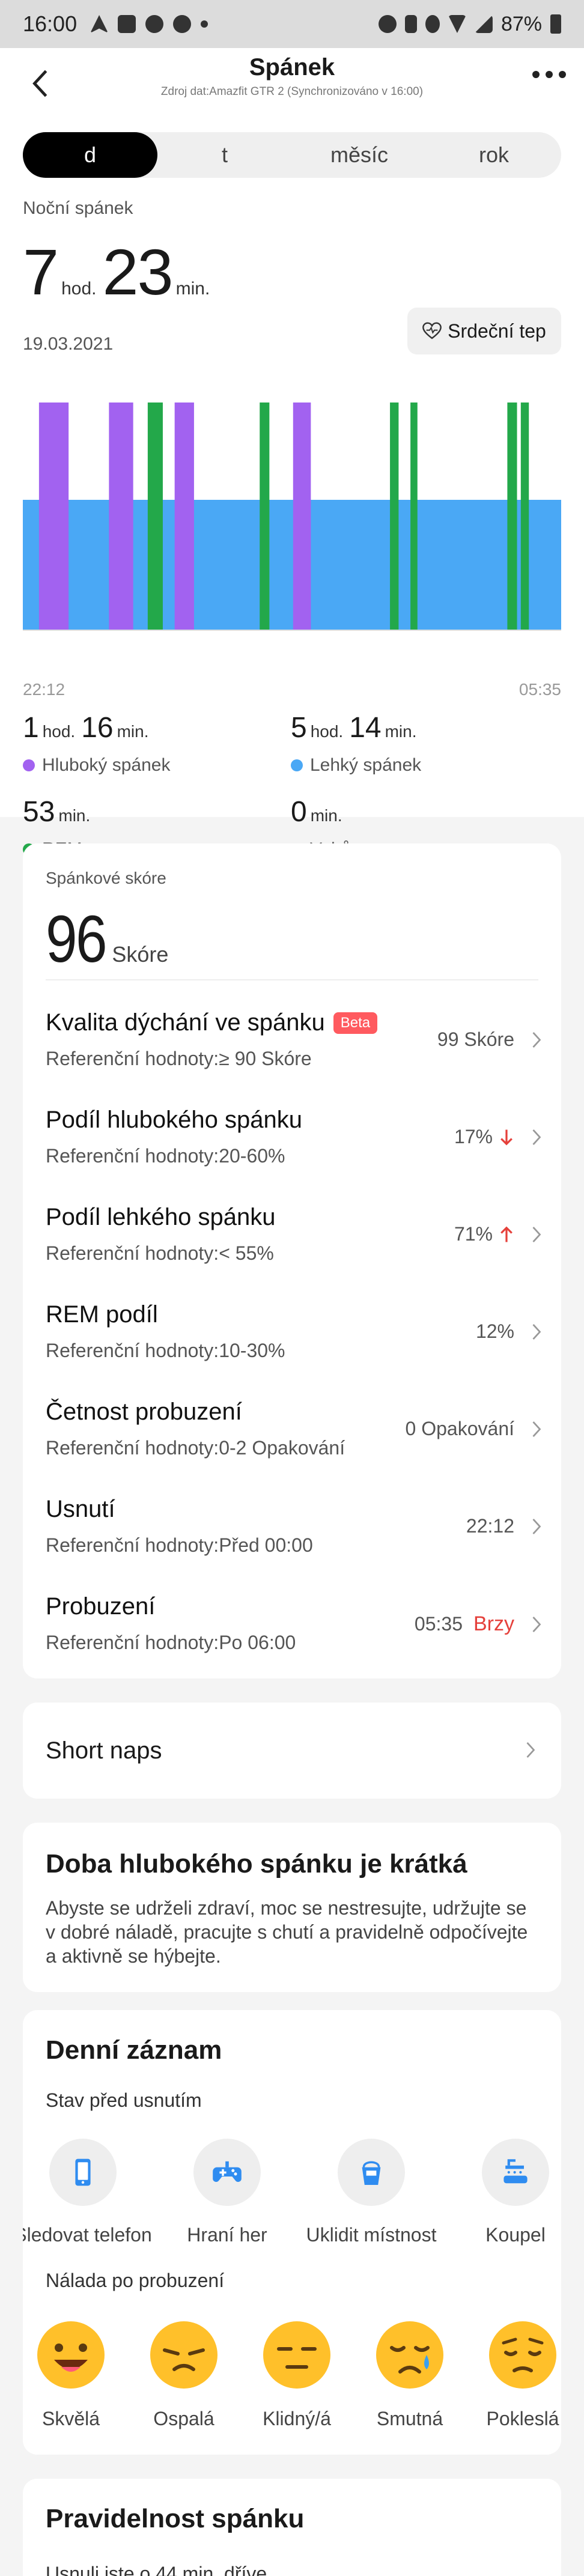 This screenshot has height=2576, width=584. What do you see at coordinates (366, 765) in the screenshot?
I see `stat-label: Lehký spánek` at bounding box center [366, 765].